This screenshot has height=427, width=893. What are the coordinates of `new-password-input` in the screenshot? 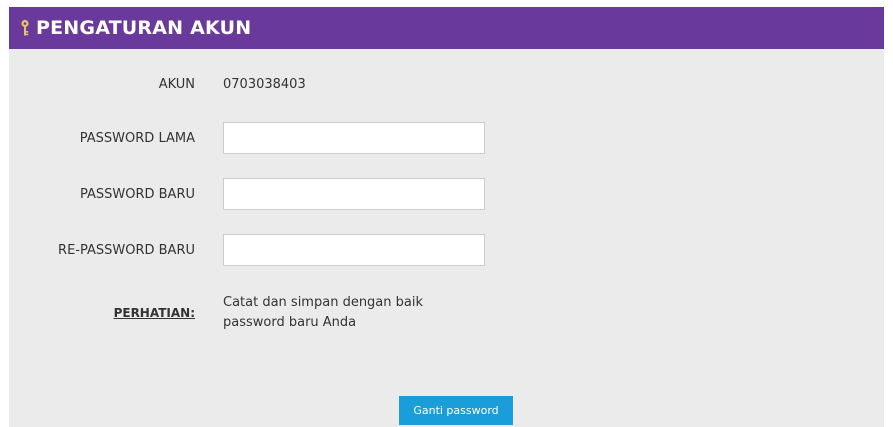 It's located at (354, 194).